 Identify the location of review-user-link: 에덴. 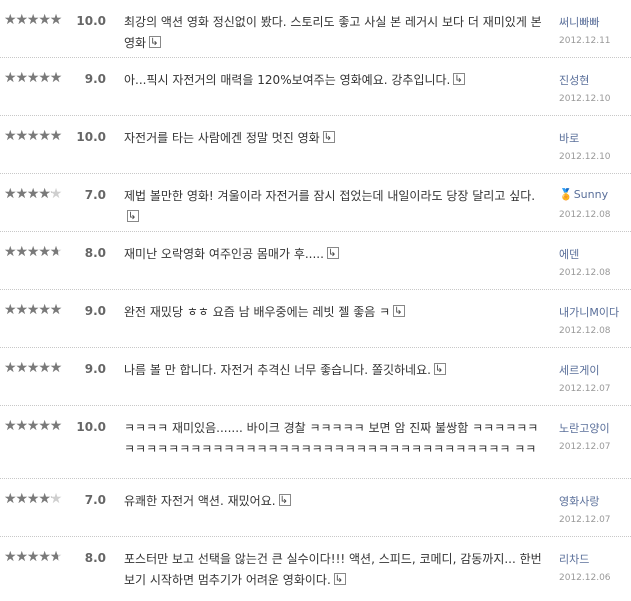
(569, 254).